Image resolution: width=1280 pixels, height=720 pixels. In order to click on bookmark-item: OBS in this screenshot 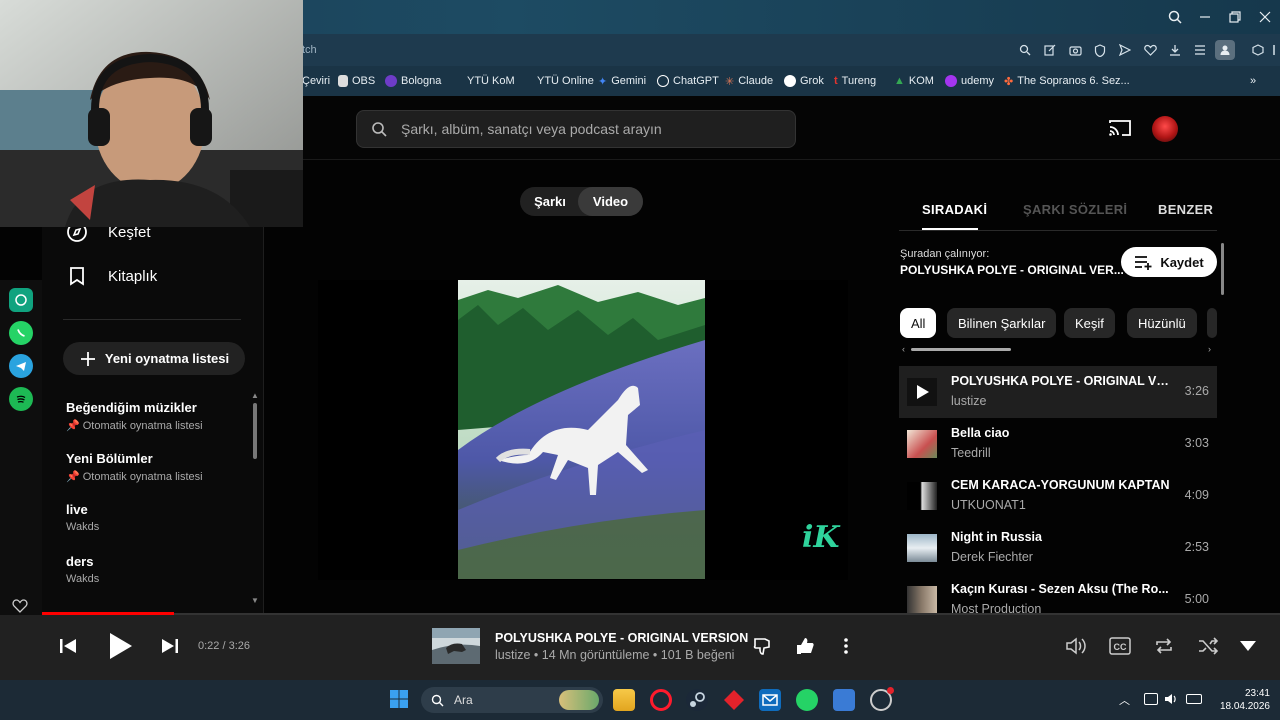, I will do `click(356, 81)`.